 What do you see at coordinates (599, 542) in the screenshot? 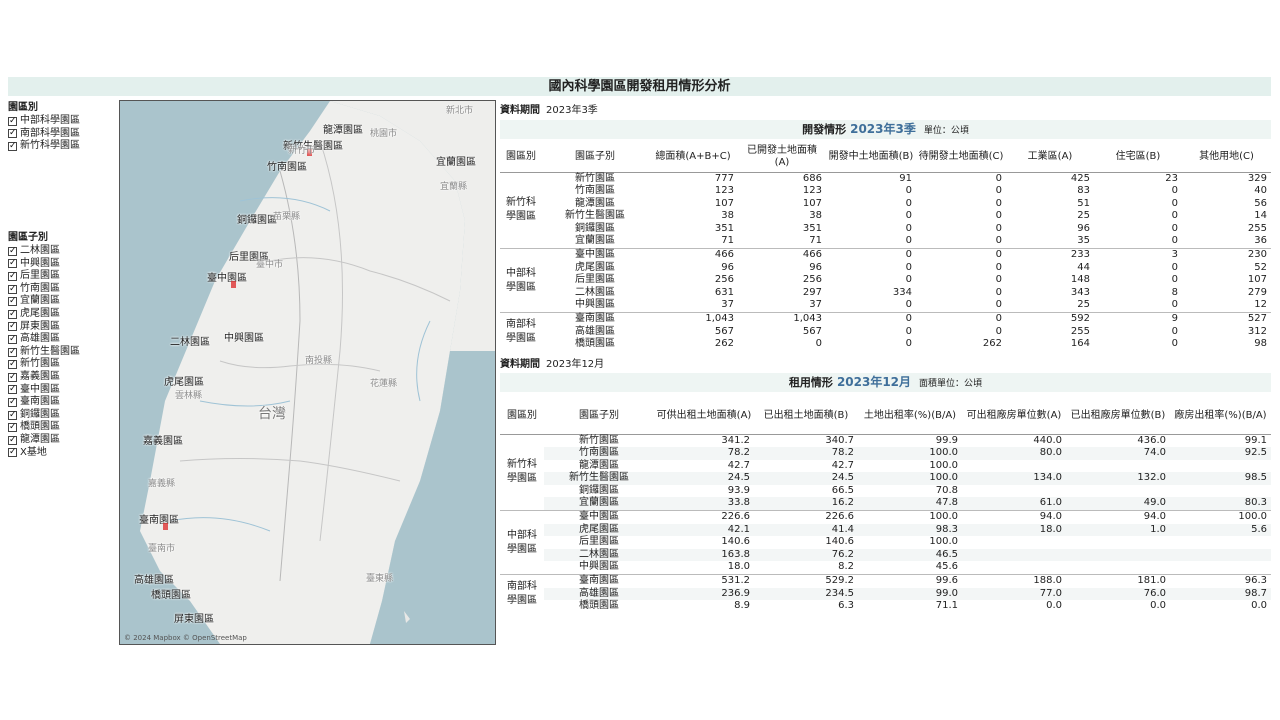
I see `rent-sub-park-cell: 后里園區` at bounding box center [599, 542].